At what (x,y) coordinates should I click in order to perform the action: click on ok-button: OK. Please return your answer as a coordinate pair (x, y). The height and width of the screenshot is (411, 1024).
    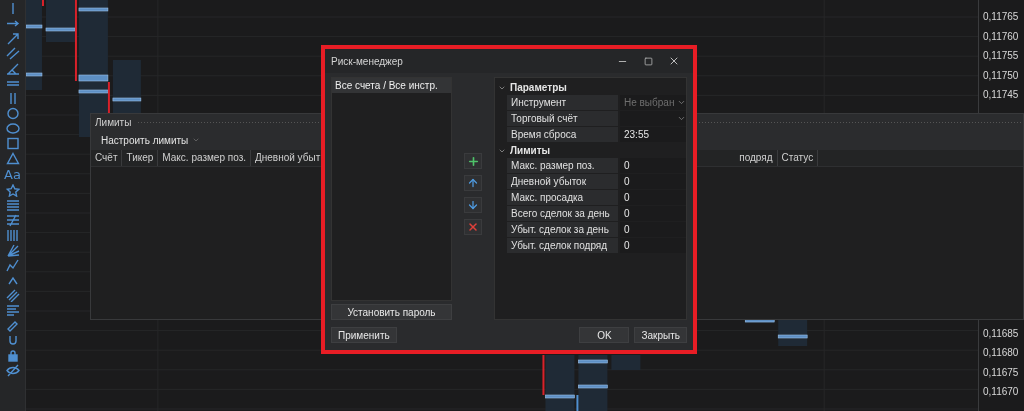
    Looking at the image, I should click on (604, 335).